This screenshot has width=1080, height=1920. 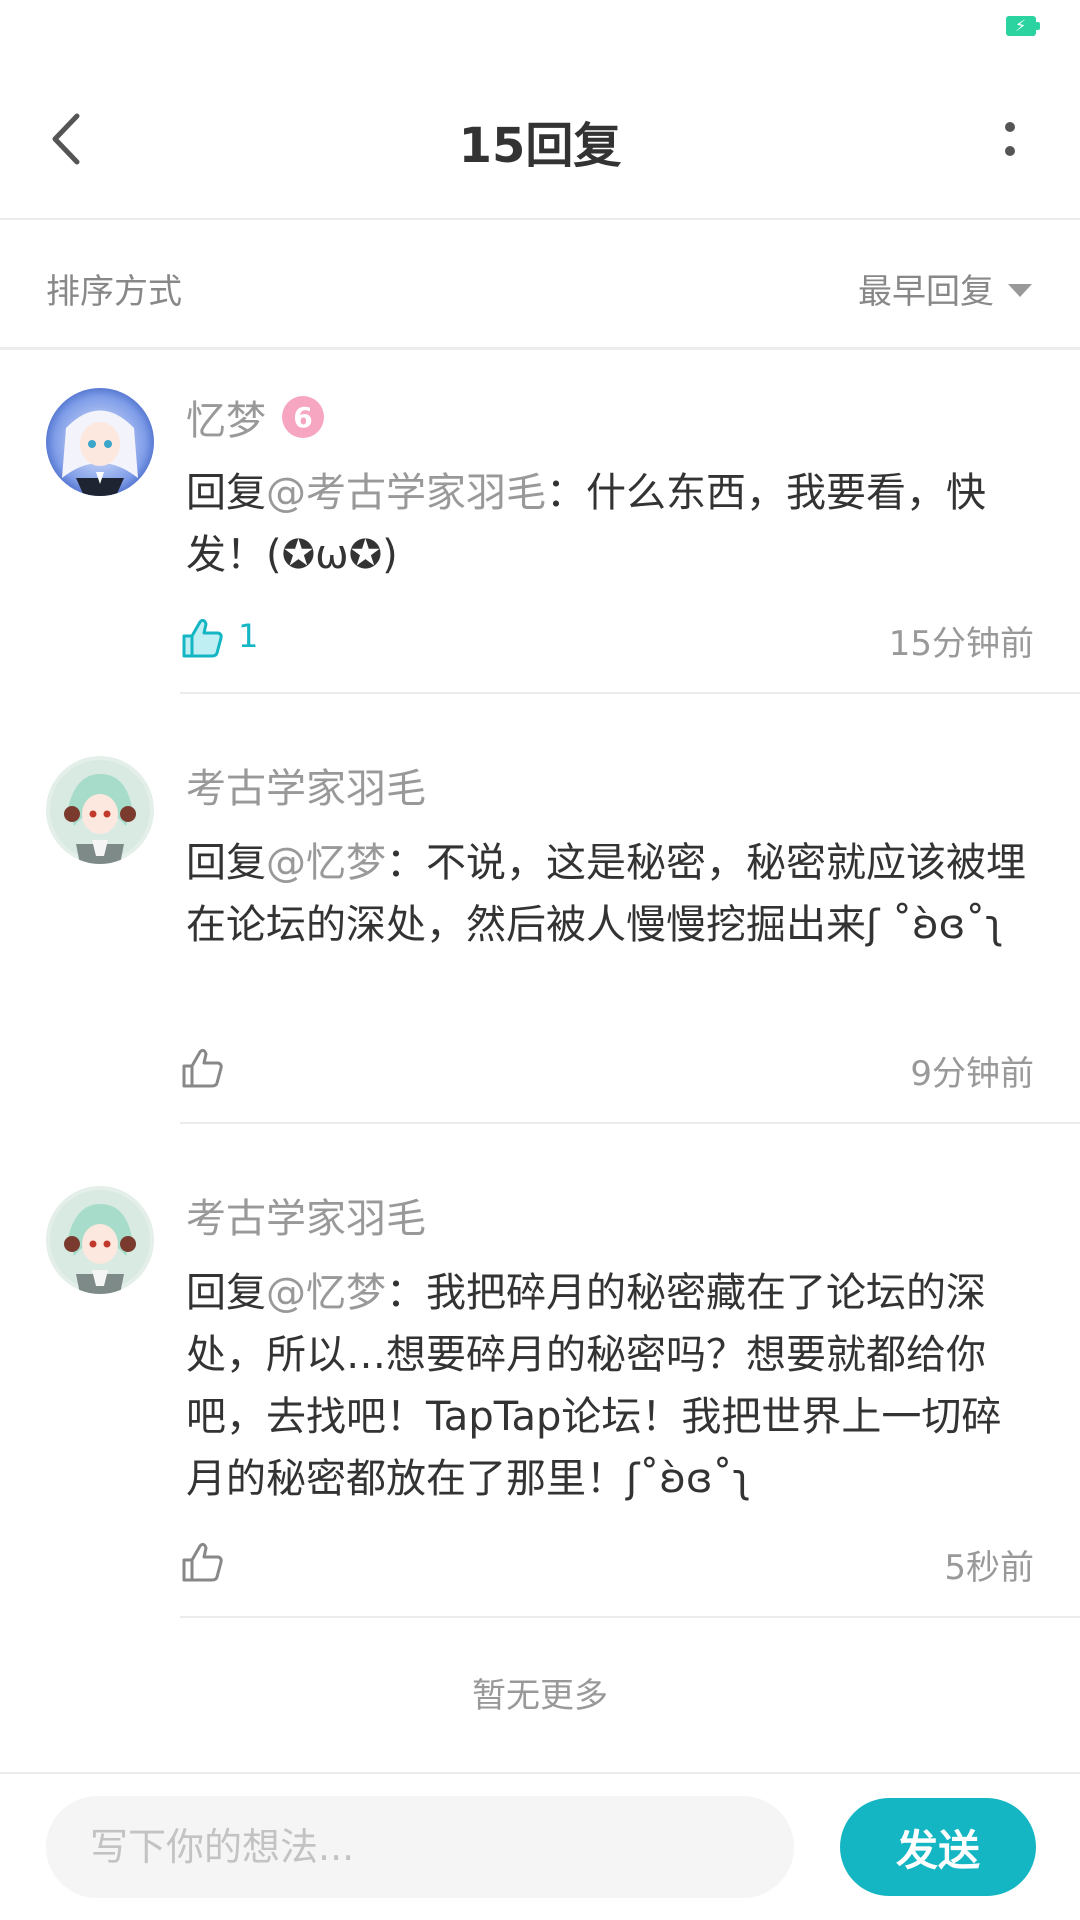 What do you see at coordinates (961, 644) in the screenshot?
I see `timestamp: 15分钟前` at bounding box center [961, 644].